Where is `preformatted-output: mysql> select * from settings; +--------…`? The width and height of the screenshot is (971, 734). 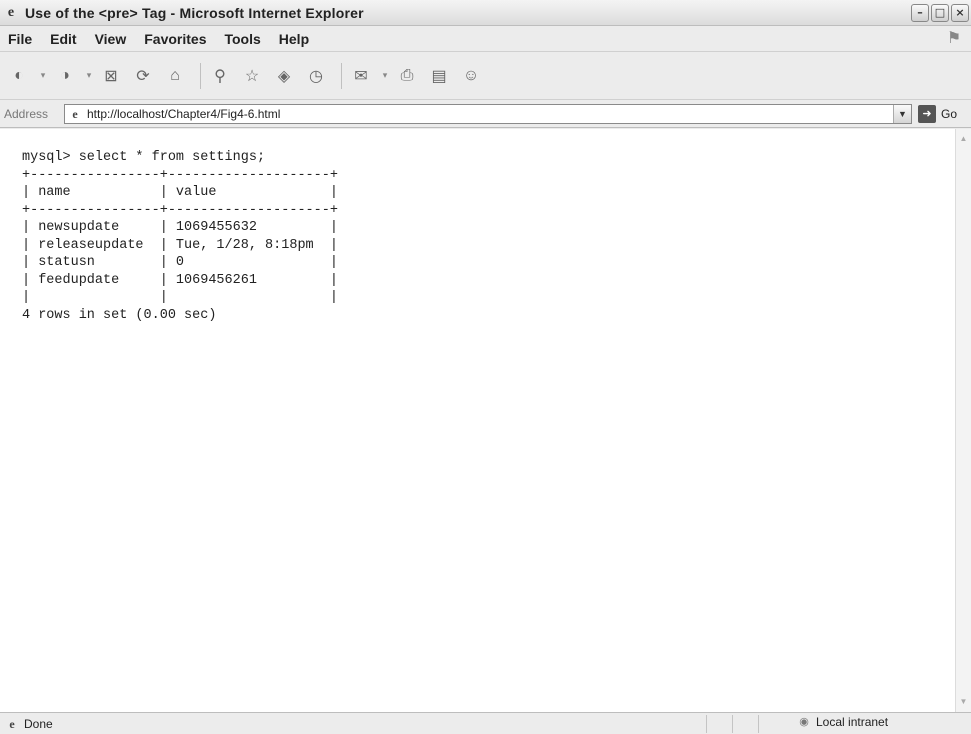 preformatted-output: mysql> select * from settings; +--------… is located at coordinates (180, 236).